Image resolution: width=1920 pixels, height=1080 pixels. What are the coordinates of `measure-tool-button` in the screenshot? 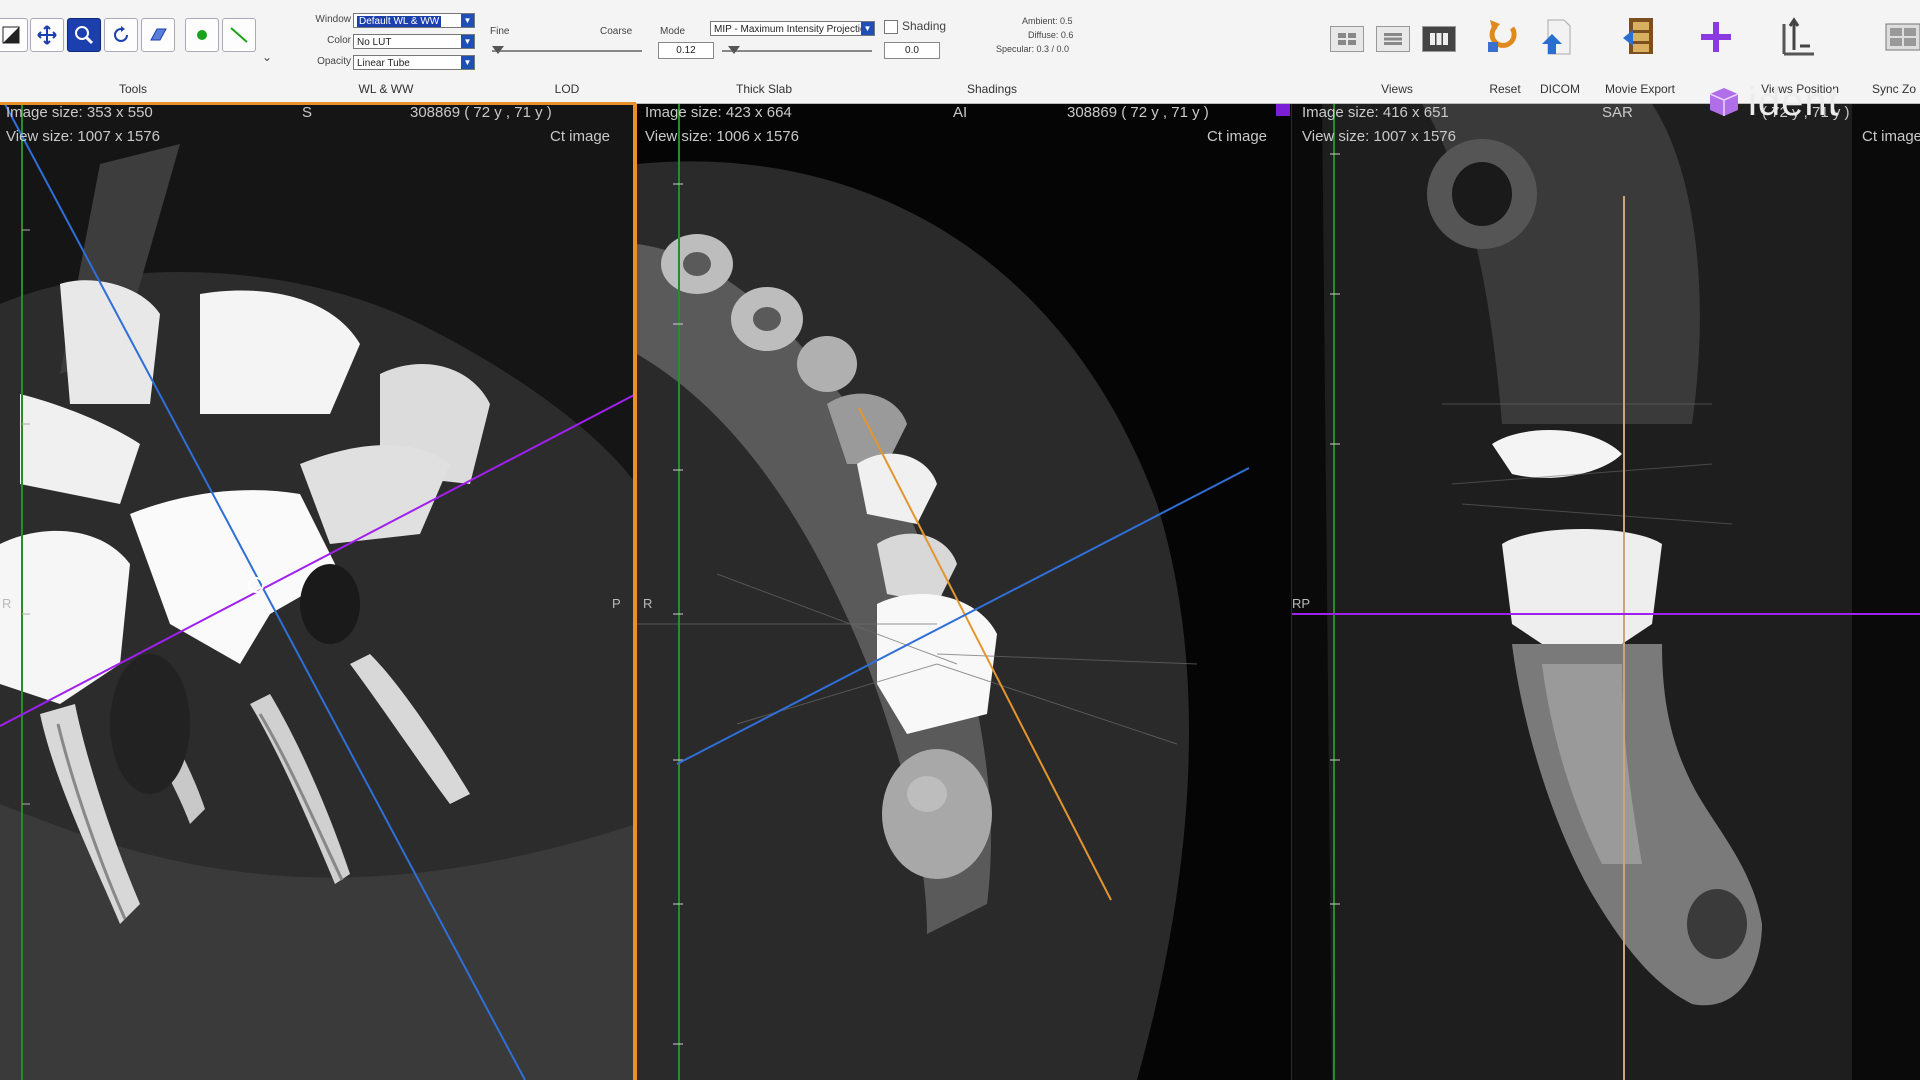 It's located at (239, 35).